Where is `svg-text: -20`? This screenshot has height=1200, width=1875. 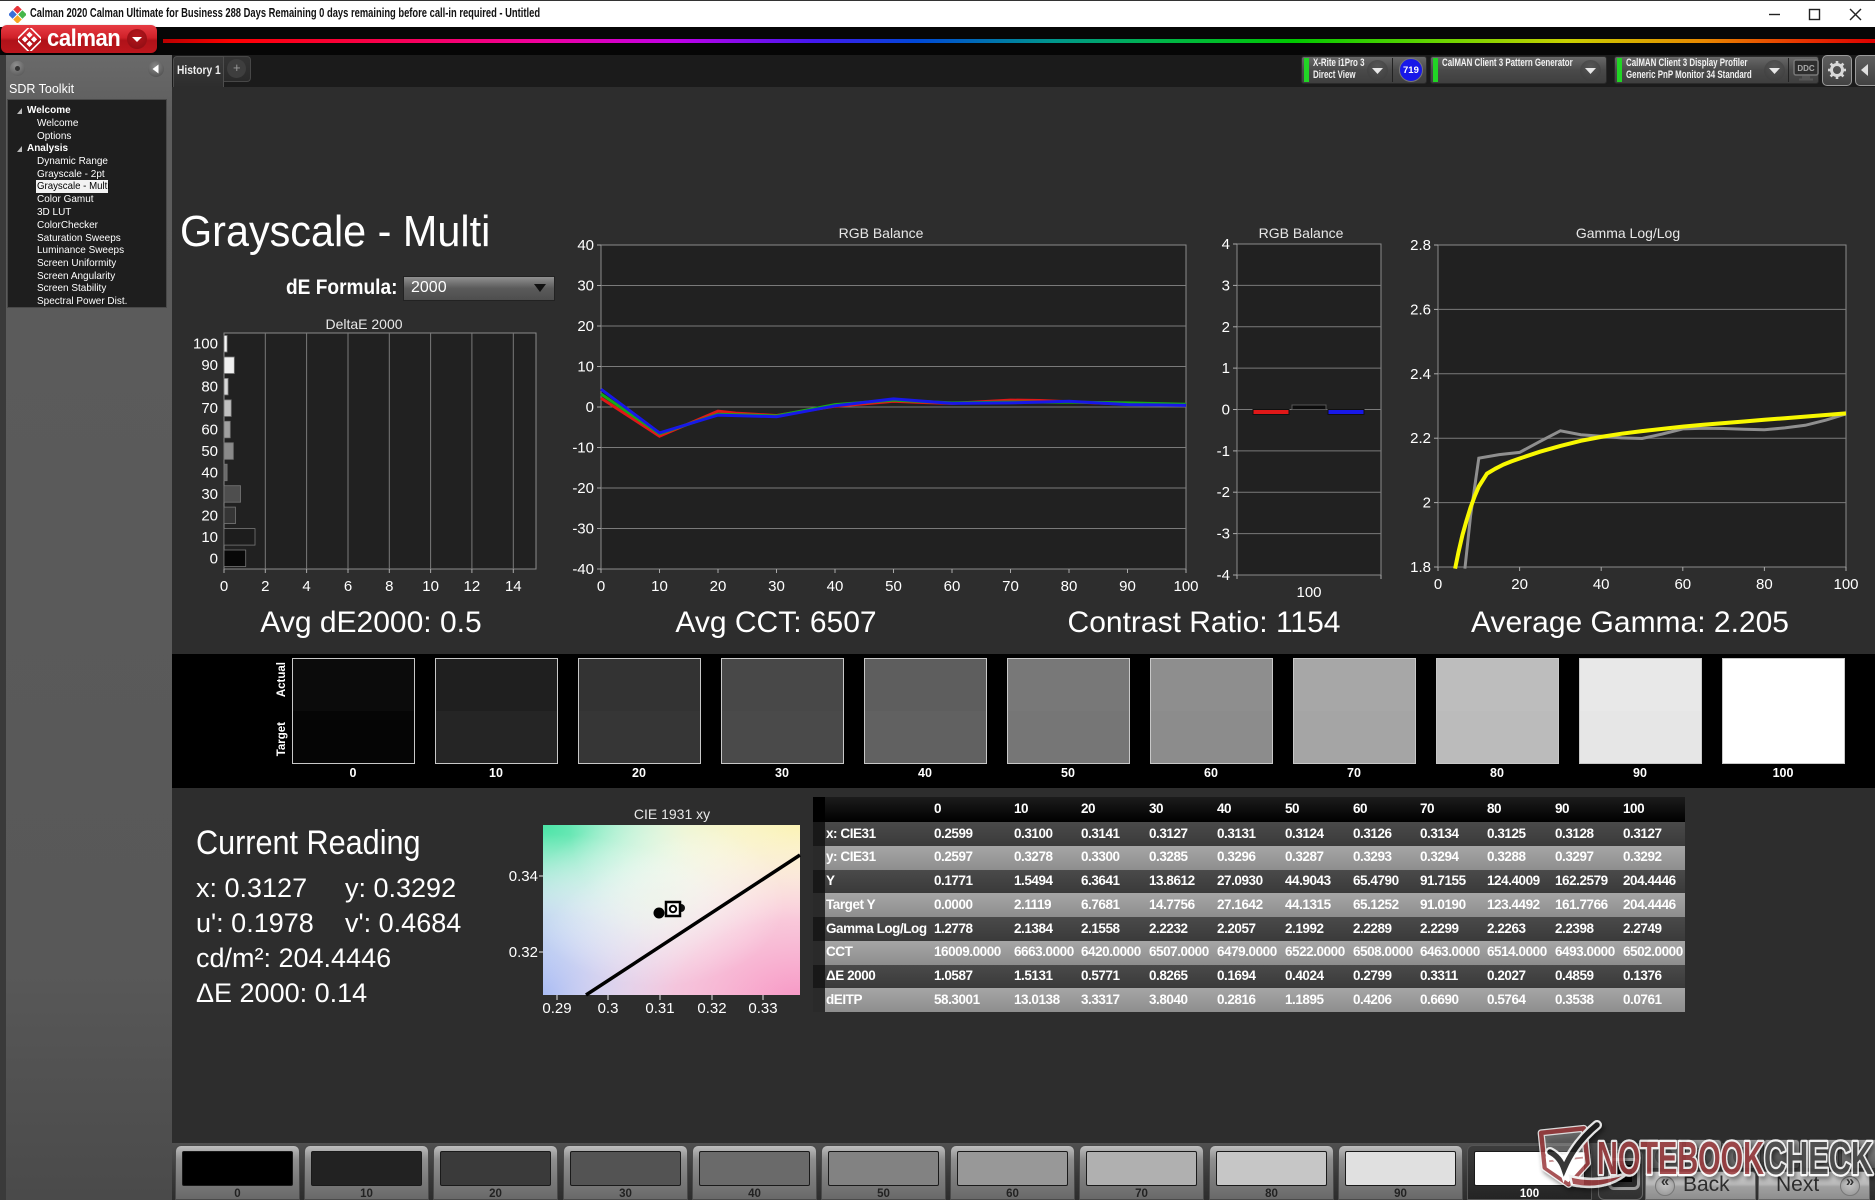 svg-text: -20 is located at coordinates (583, 488).